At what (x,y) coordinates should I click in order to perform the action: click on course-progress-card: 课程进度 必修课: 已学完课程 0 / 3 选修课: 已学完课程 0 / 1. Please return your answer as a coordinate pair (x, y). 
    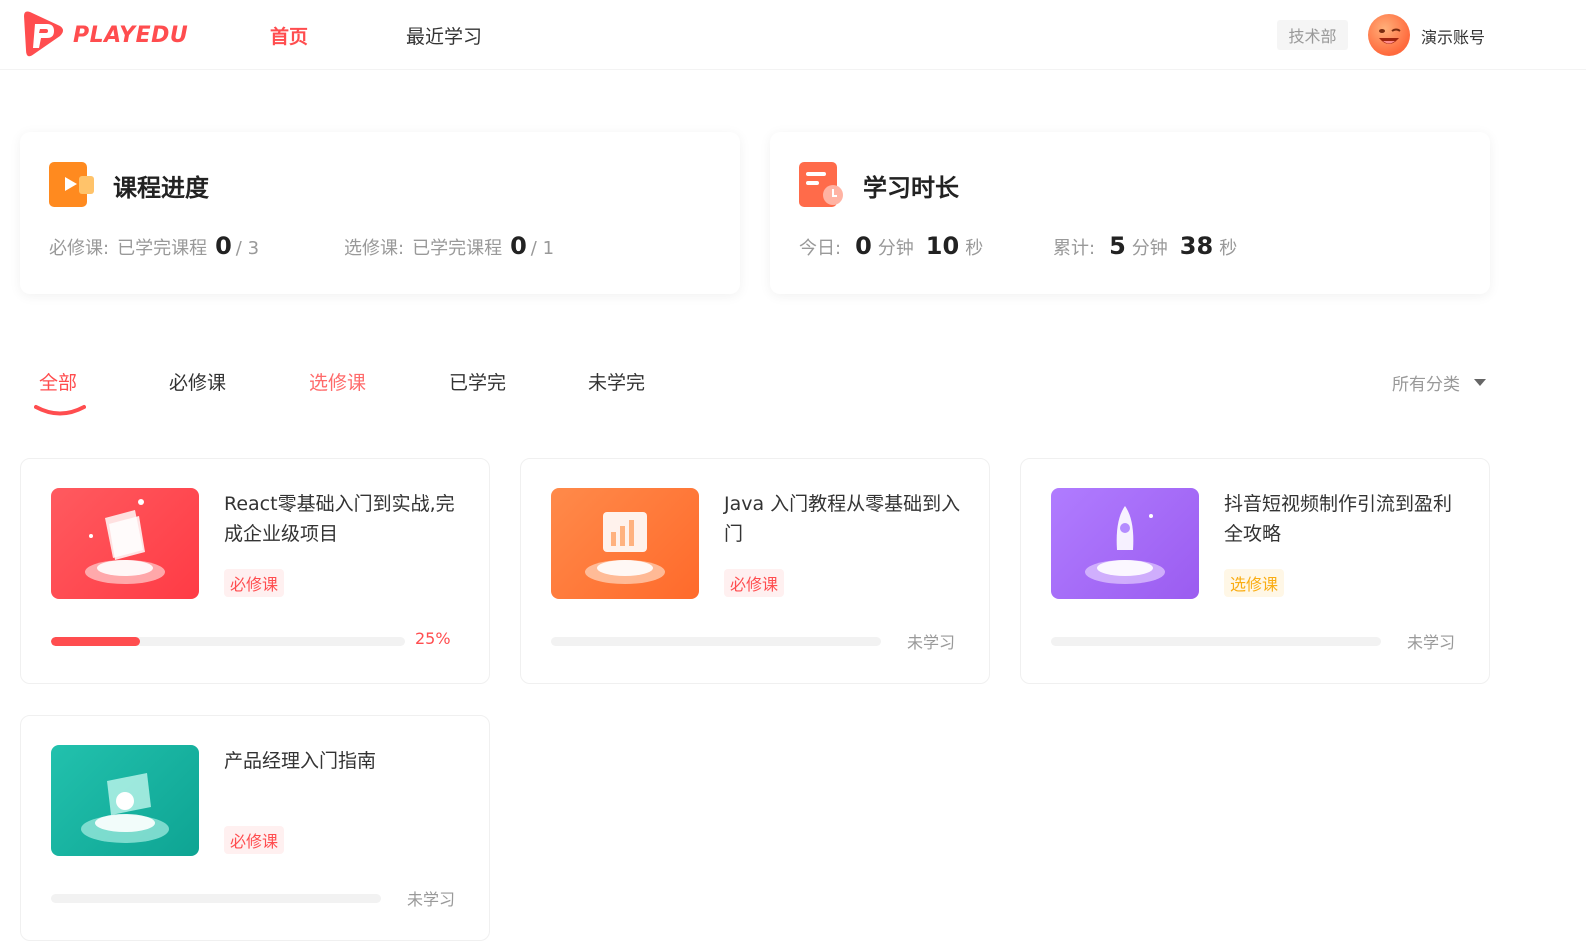
    Looking at the image, I should click on (380, 213).